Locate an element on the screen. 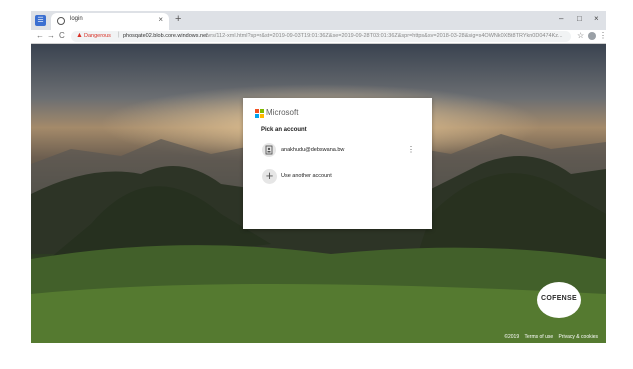 This screenshot has height=369, width=633. privacy-link: Privacy & cookies is located at coordinates (578, 337).